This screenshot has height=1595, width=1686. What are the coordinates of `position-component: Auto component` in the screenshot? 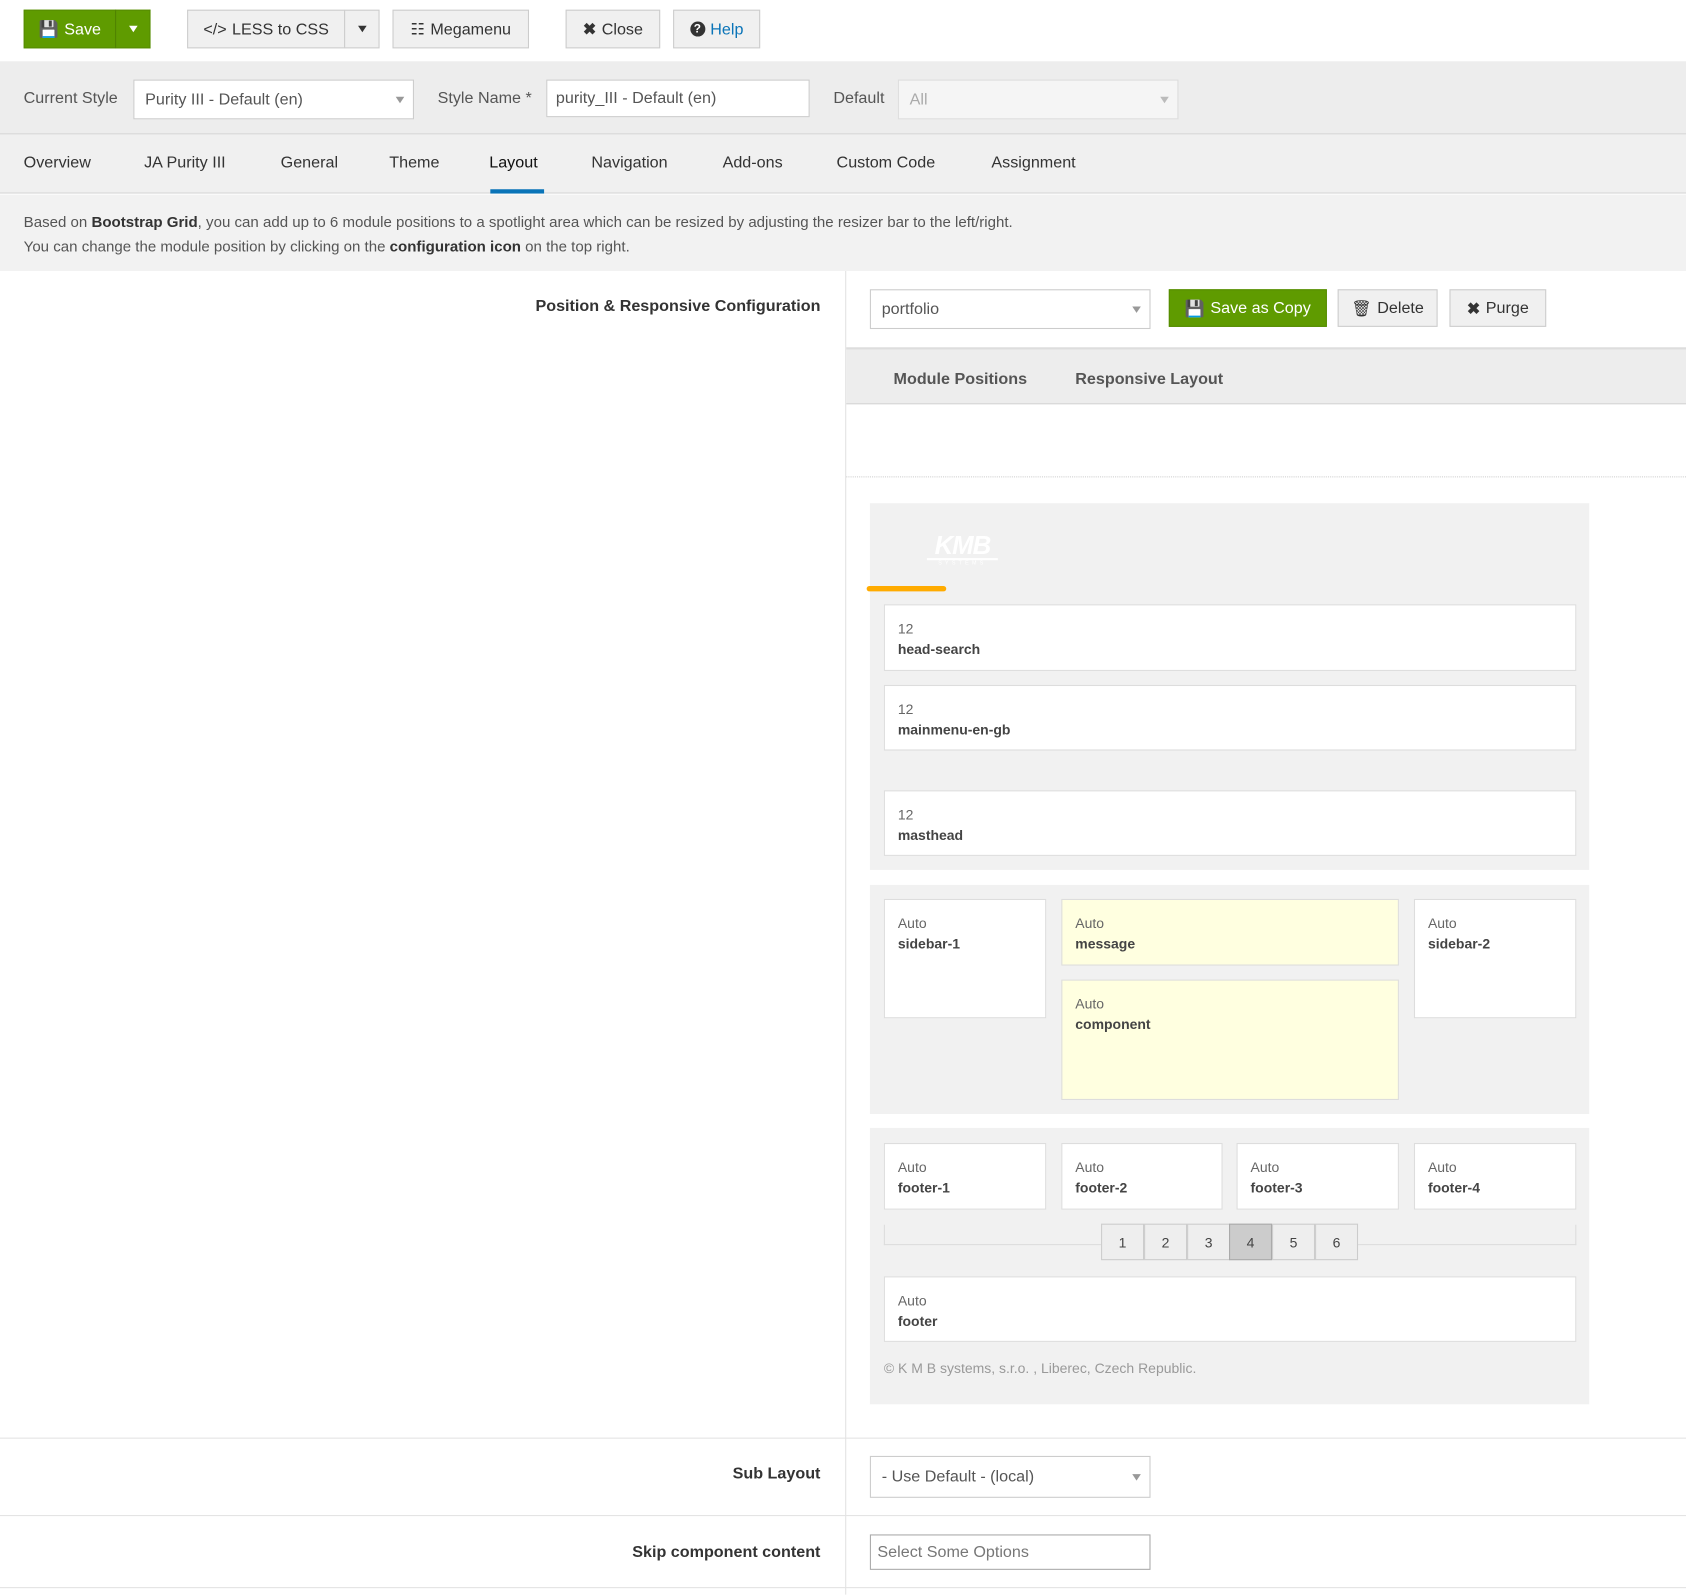 It's located at (1230, 1039).